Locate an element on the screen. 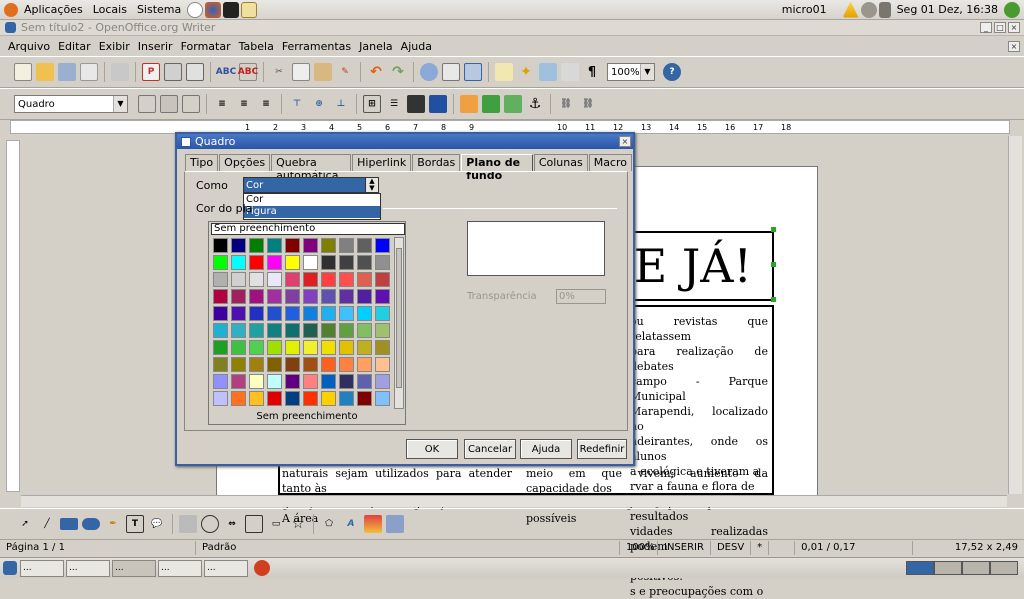 The width and height of the screenshot is (1024, 599). new-document-icon is located at coordinates (23, 72).